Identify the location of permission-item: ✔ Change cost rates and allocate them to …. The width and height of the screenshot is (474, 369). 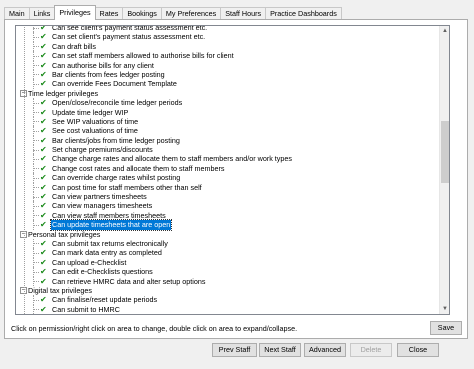
(228, 168).